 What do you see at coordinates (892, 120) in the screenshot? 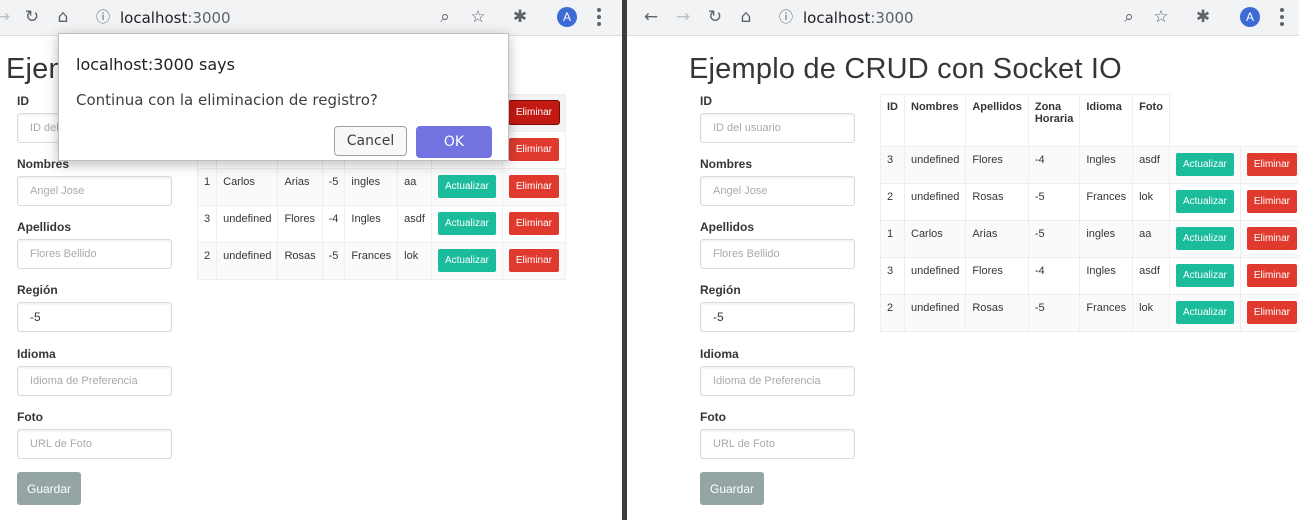
I see `header-id: ID` at bounding box center [892, 120].